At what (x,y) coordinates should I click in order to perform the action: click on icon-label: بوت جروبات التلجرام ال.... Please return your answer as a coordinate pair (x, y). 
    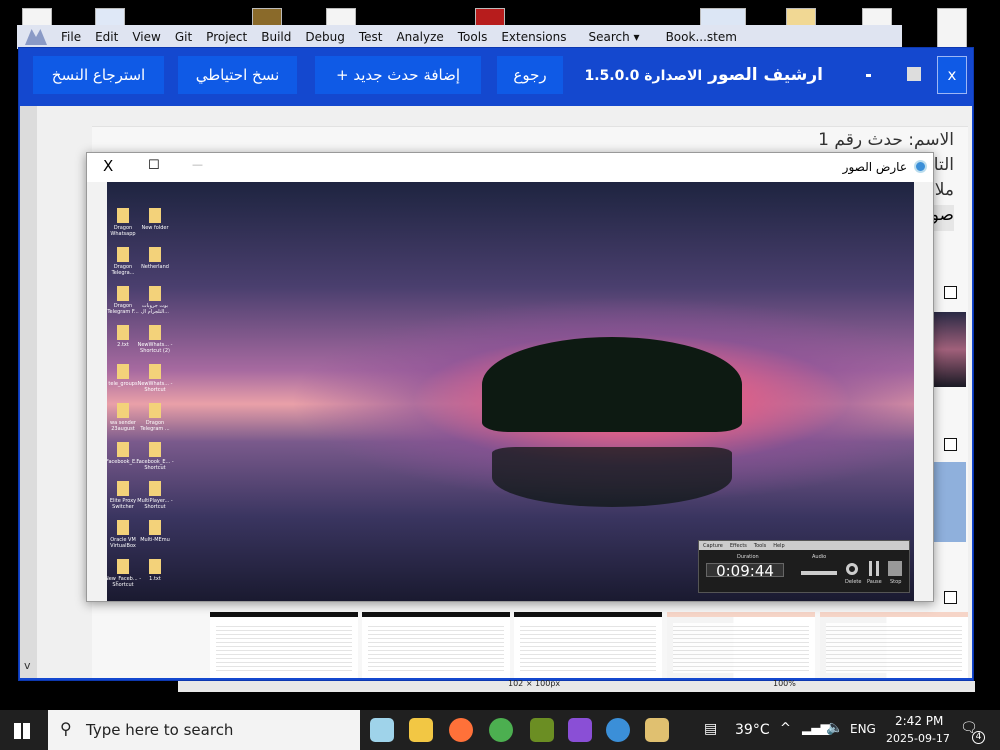
    Looking at the image, I should click on (155, 309).